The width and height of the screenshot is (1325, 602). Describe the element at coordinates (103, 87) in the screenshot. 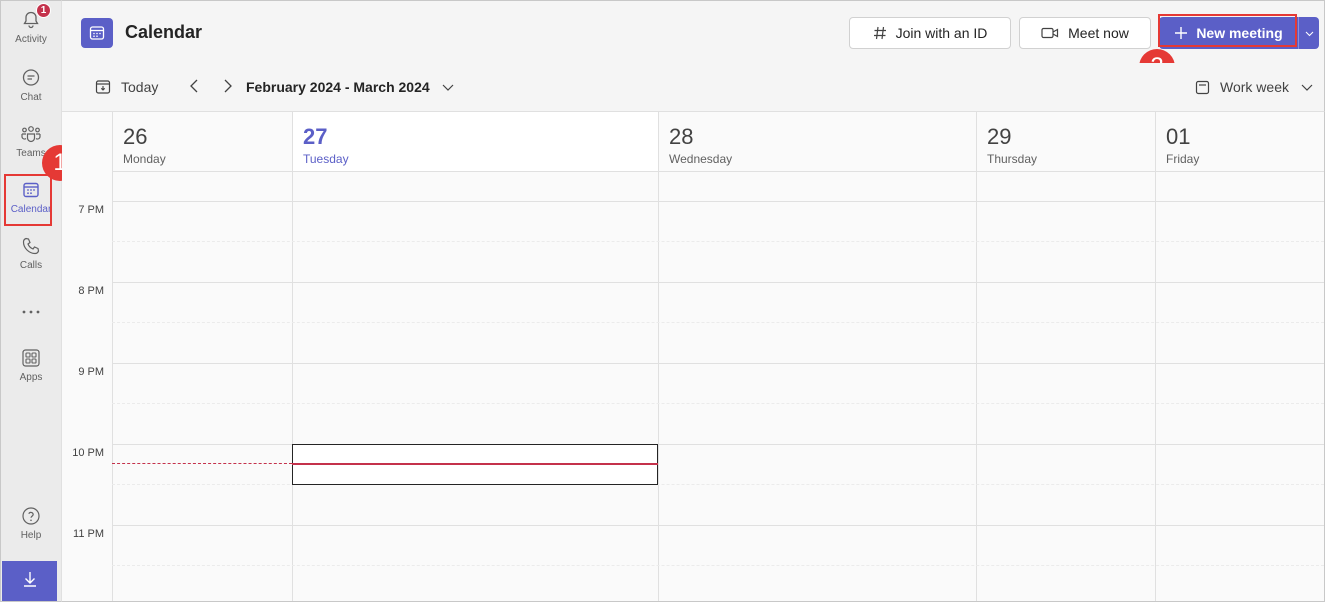

I see `calendar-today-icon` at that location.